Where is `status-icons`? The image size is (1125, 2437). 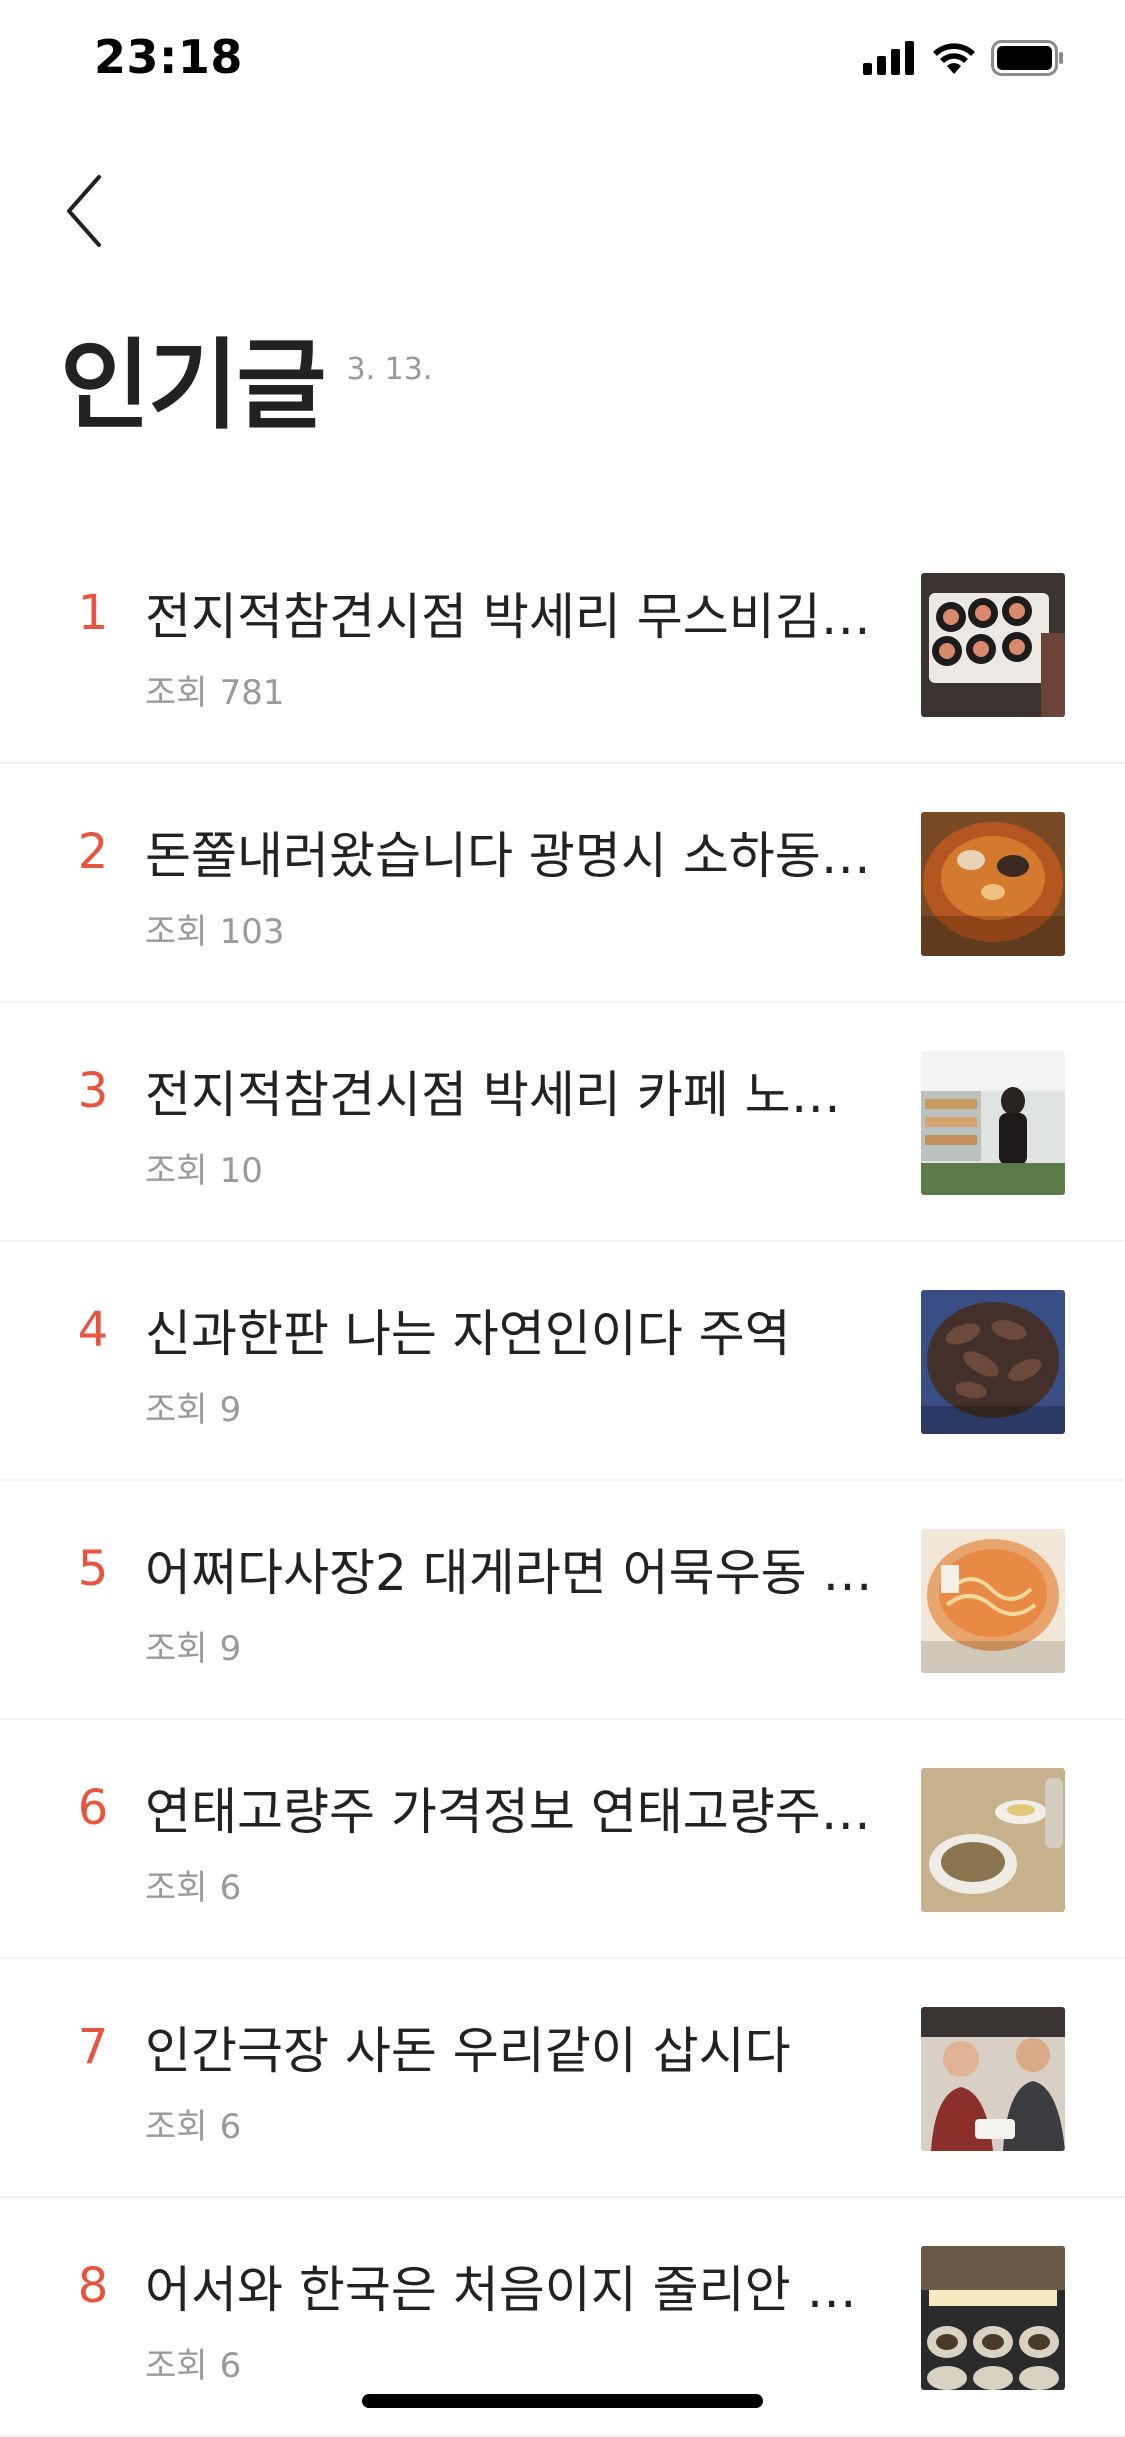
status-icons is located at coordinates (964, 60).